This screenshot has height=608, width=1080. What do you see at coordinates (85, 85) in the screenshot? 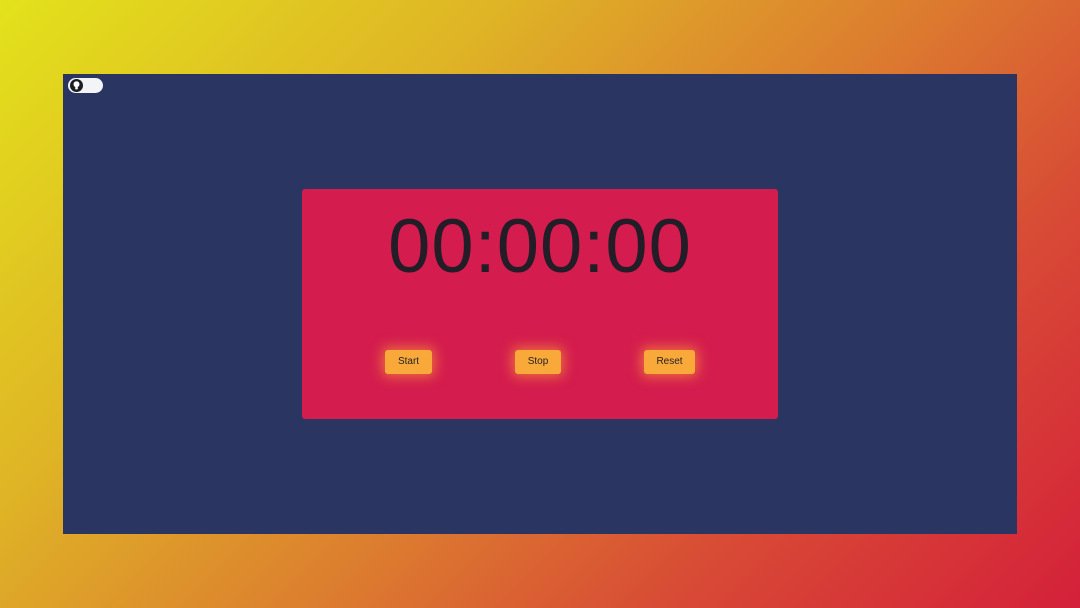
I see `theme-toggle` at bounding box center [85, 85].